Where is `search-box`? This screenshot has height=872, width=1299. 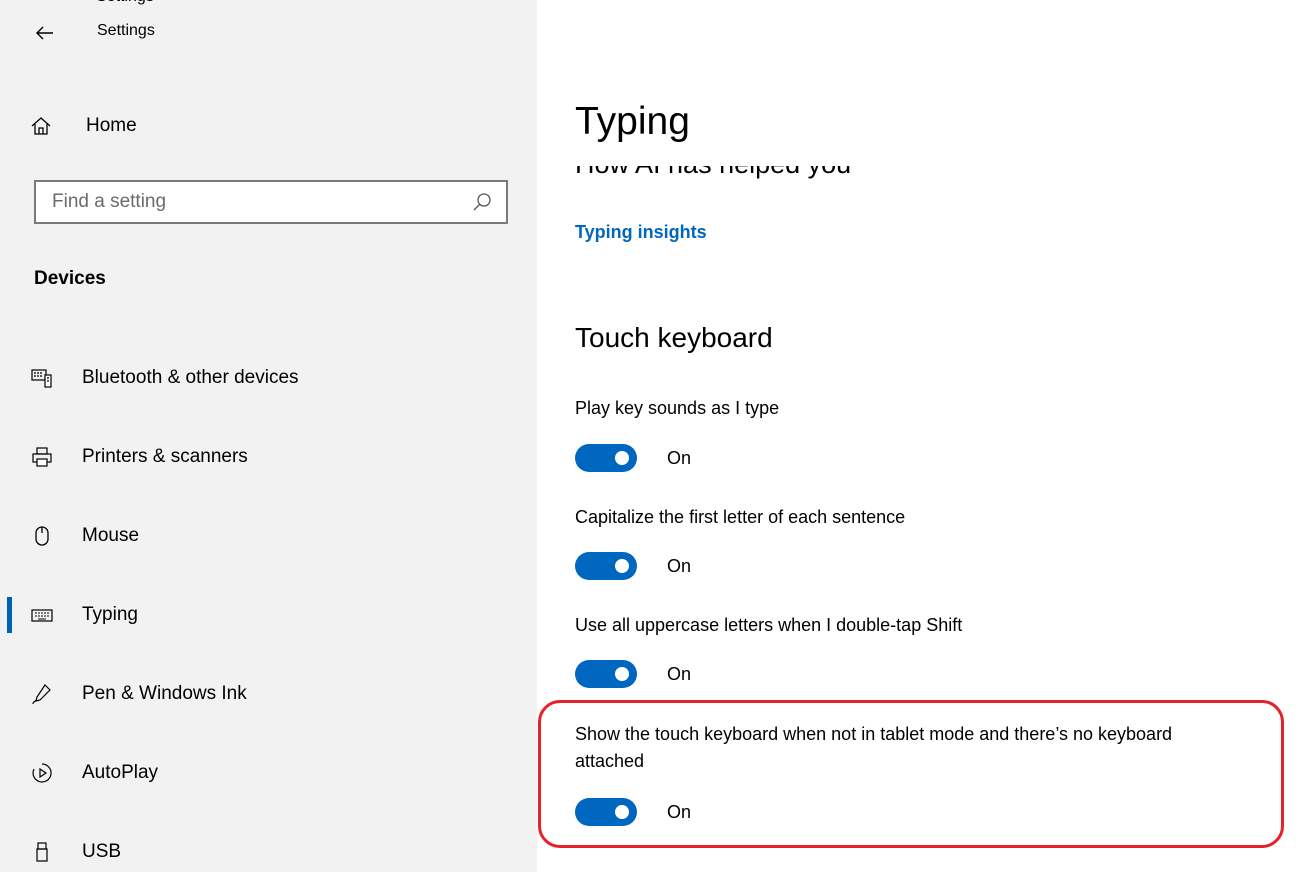 search-box is located at coordinates (271, 202).